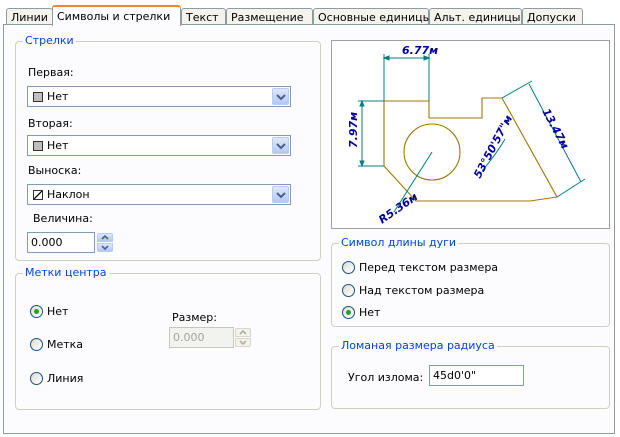  Describe the element at coordinates (68, 194) in the screenshot. I see `leader-value: Наклон` at that location.